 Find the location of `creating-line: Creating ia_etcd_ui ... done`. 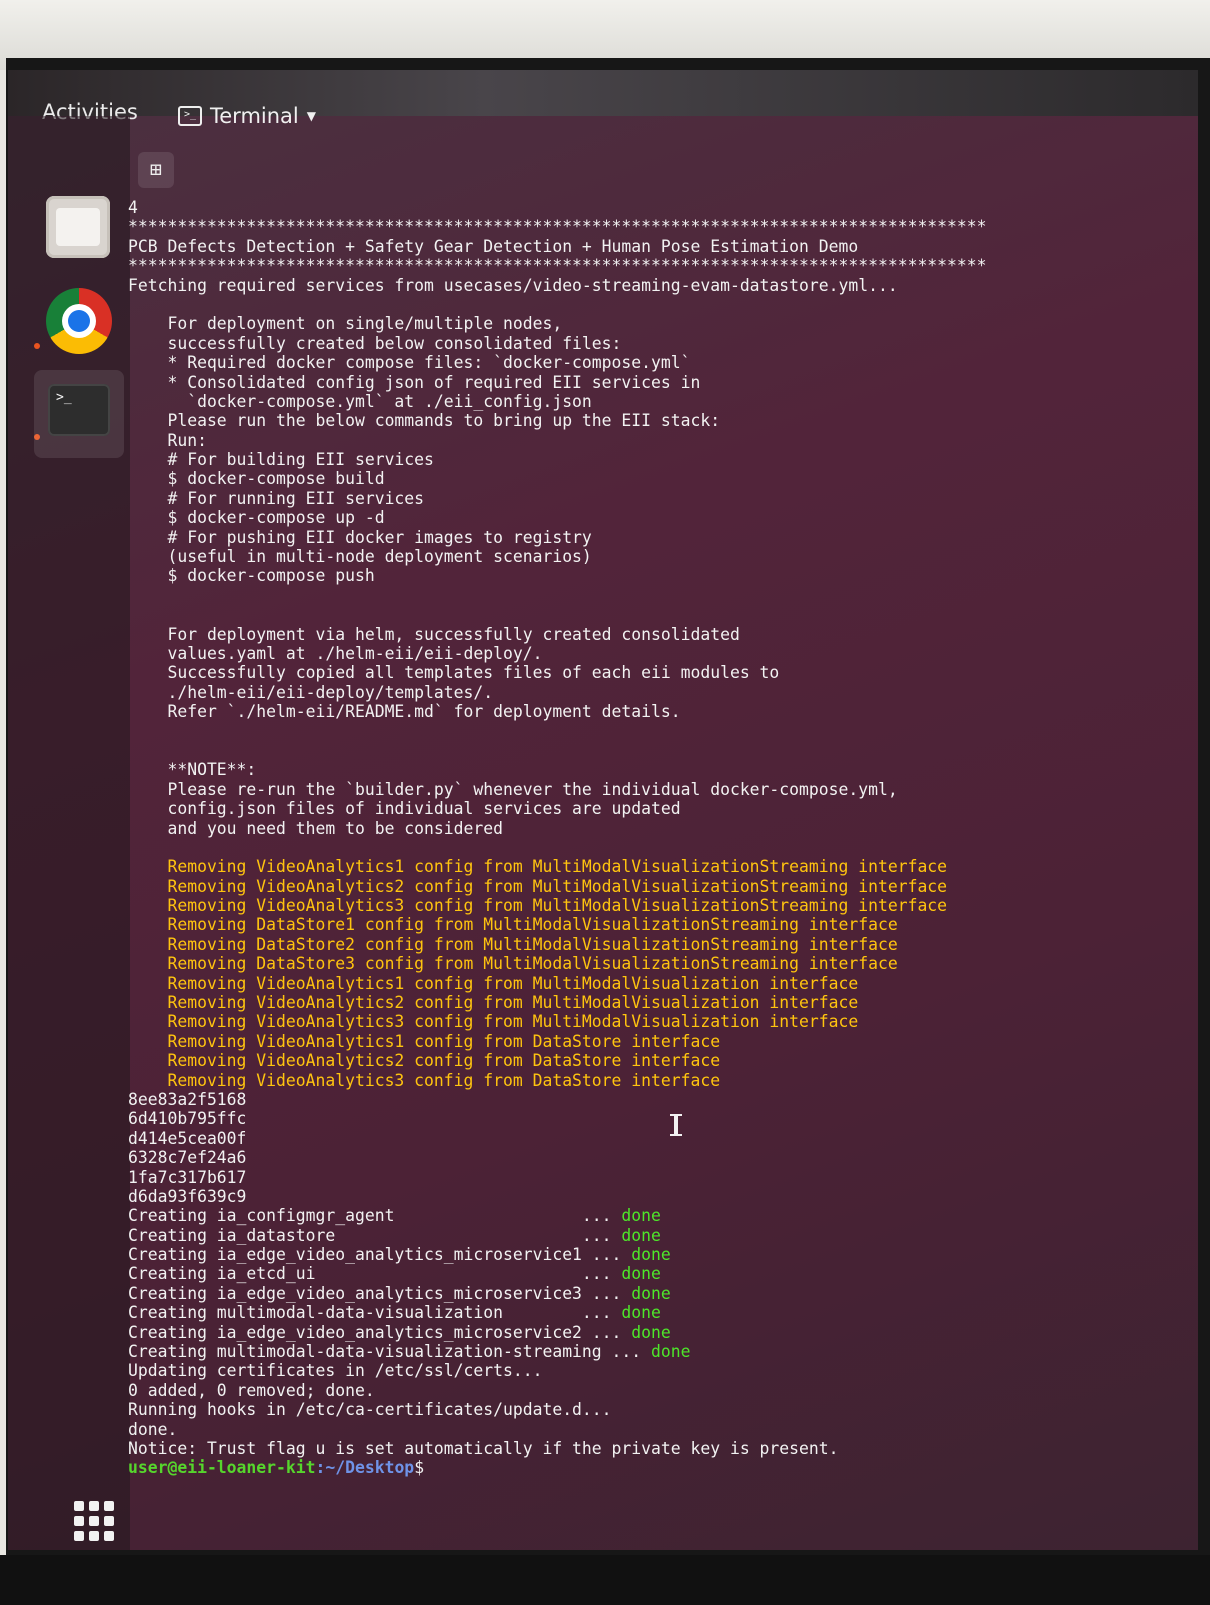

creating-line: Creating ia_etcd_ui ... done is located at coordinates (658, 1273).